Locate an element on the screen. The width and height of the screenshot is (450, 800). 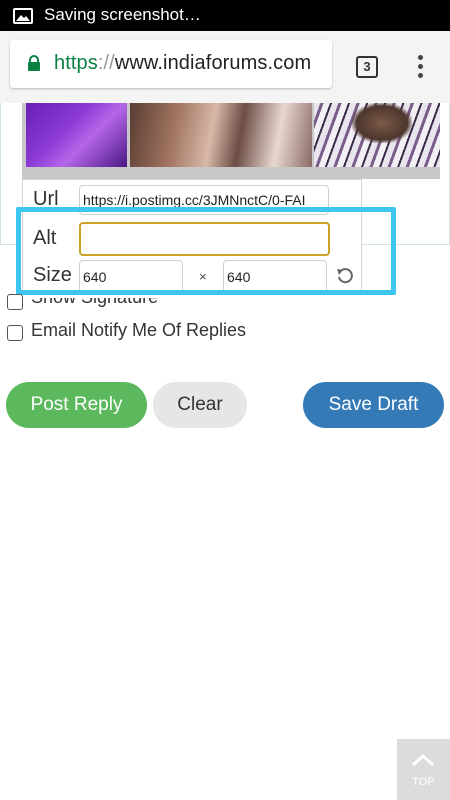
show-signature-checkbox is located at coordinates (15, 302).